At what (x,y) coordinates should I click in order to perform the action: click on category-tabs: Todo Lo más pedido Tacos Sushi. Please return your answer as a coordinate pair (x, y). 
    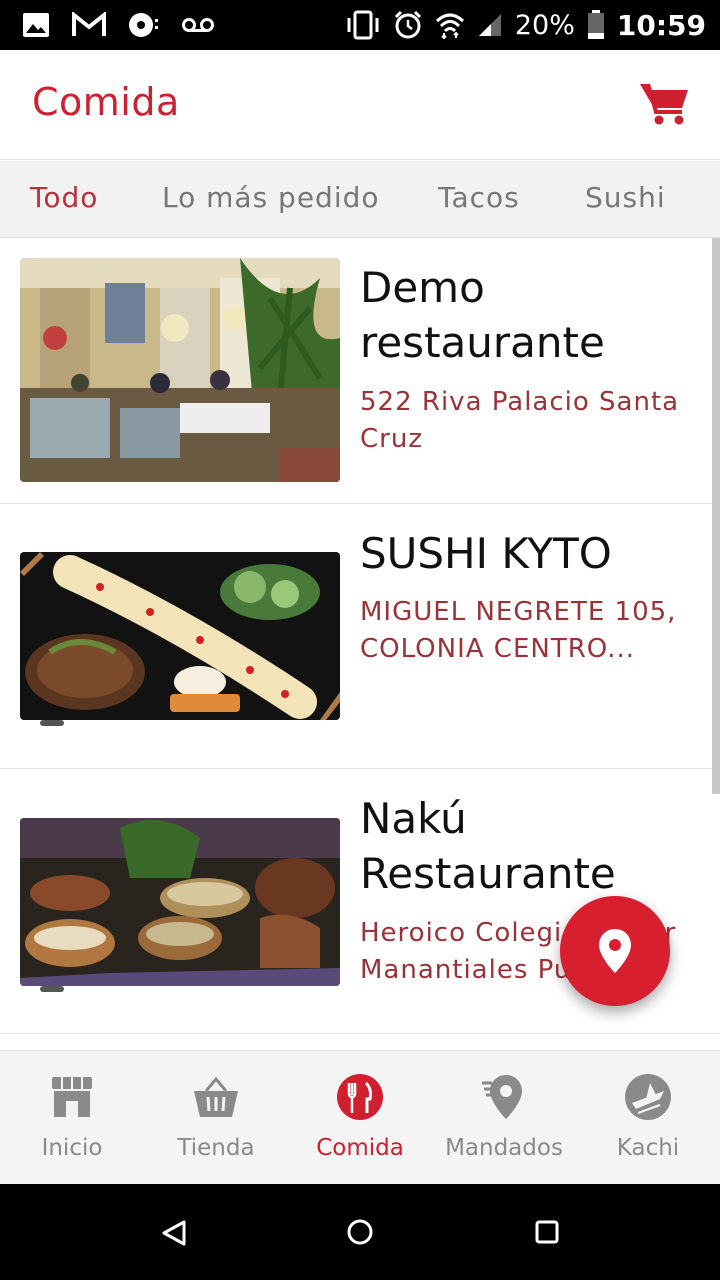
    Looking at the image, I should click on (360, 199).